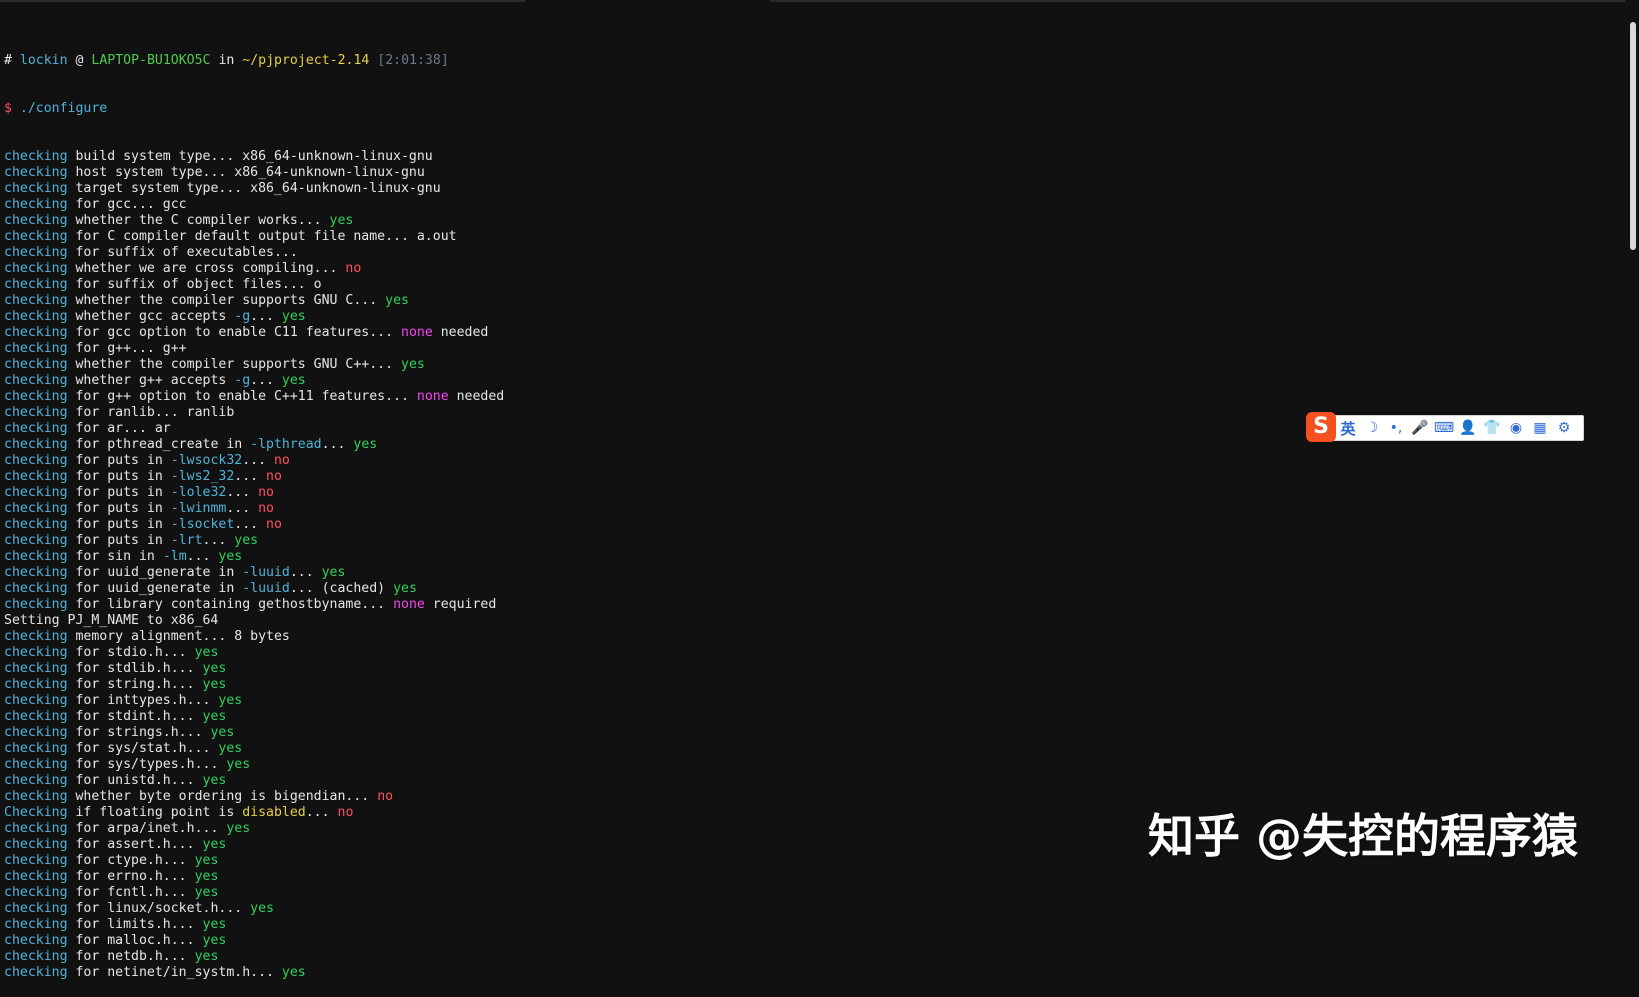 The width and height of the screenshot is (1639, 997). Describe the element at coordinates (254, 765) in the screenshot. I see `output-line: checking for sys/types.h... yes` at that location.